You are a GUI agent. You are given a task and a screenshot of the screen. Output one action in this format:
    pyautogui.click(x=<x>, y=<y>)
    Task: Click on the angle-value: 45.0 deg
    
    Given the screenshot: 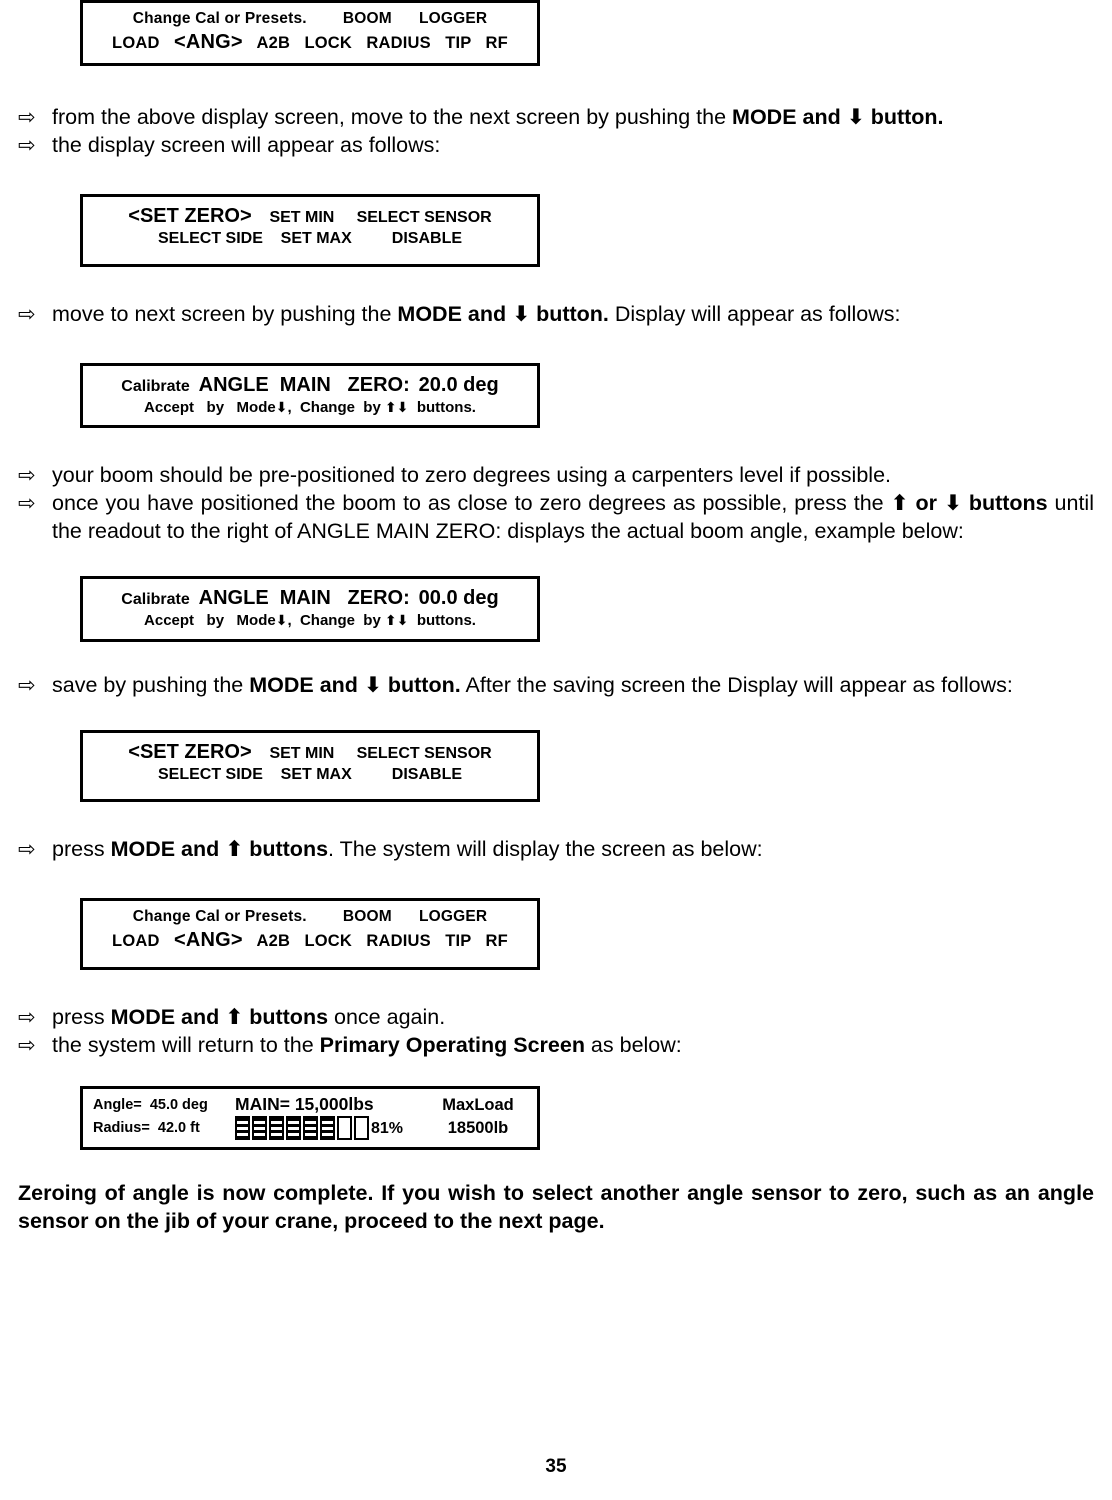 What is the action you would take?
    pyautogui.click(x=178, y=1105)
    